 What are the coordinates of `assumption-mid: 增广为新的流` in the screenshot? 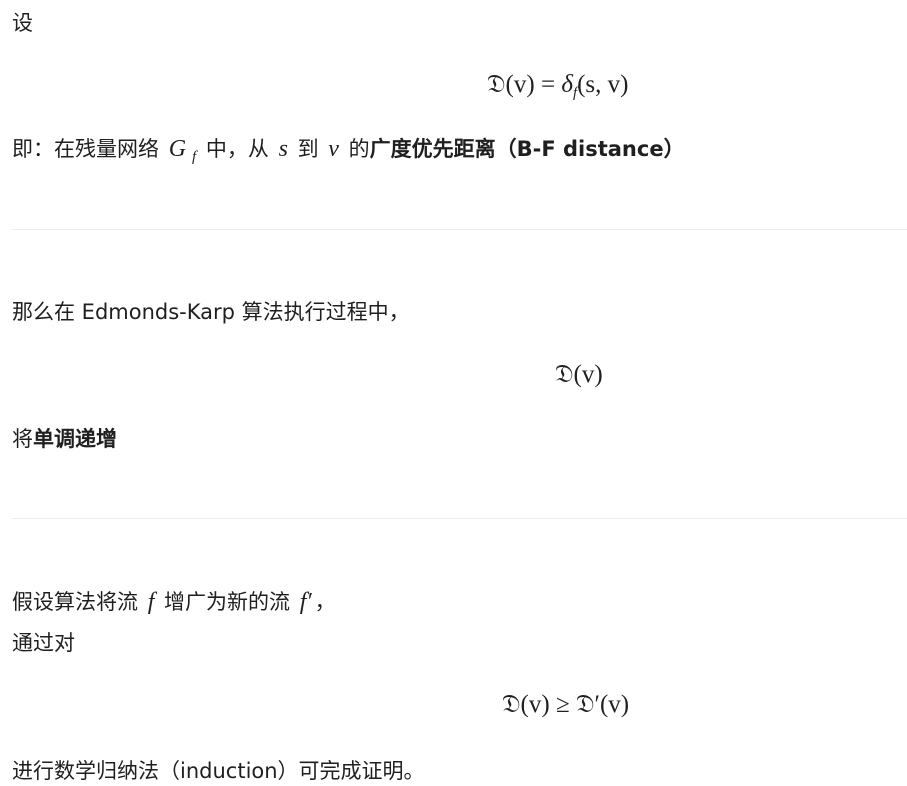 It's located at (227, 602).